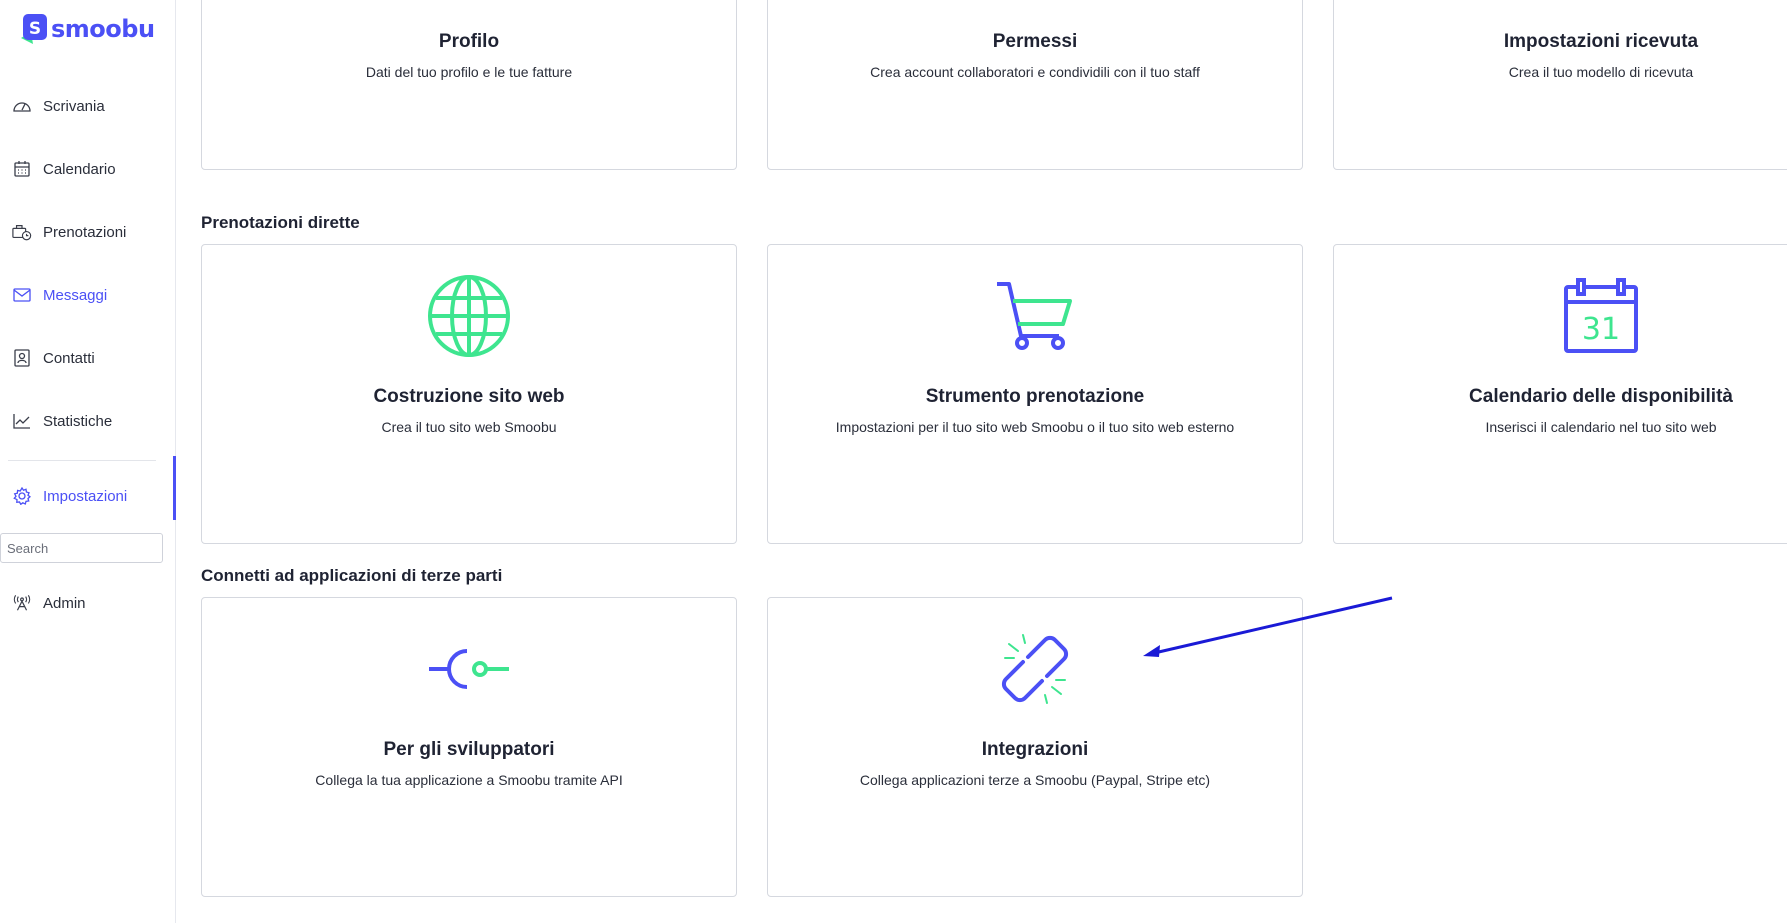 The width and height of the screenshot is (1787, 923). Describe the element at coordinates (469, 72) in the screenshot. I see `card-description: Dati del tuo profilo e le tue fatture` at that location.